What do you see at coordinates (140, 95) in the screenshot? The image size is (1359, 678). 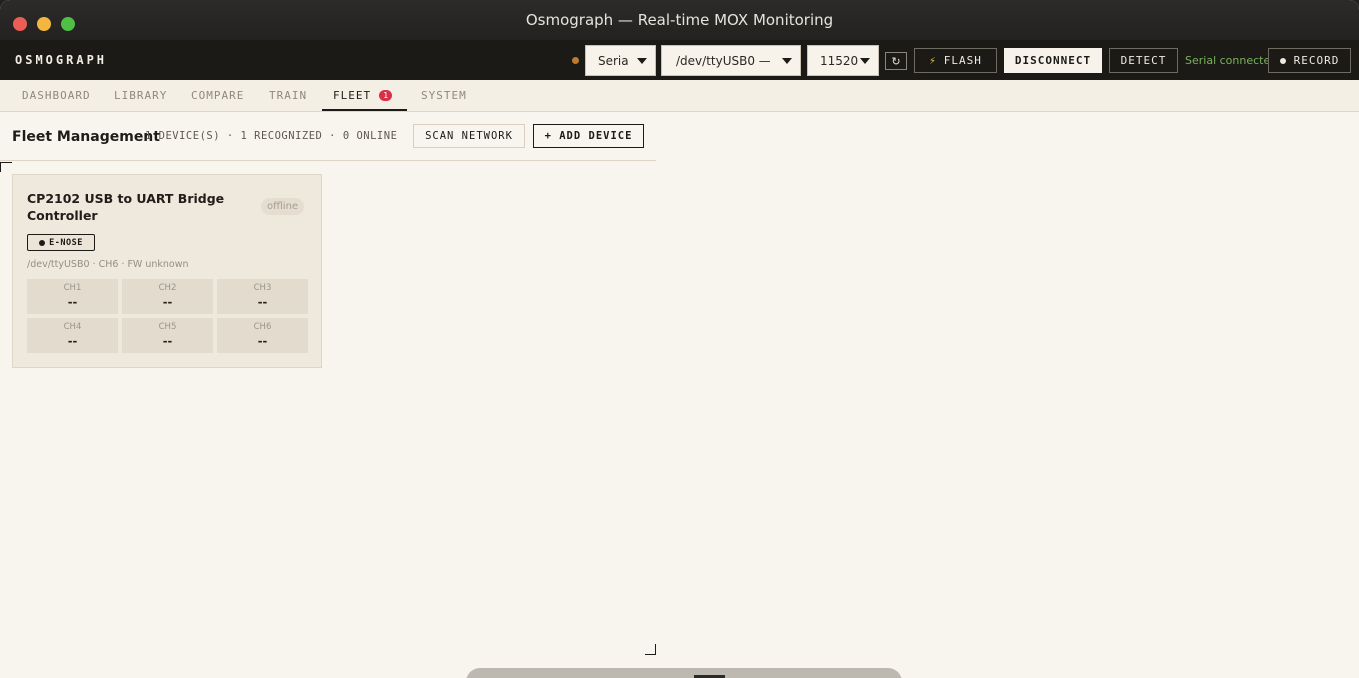 I see `tab-library: LIBRARY` at bounding box center [140, 95].